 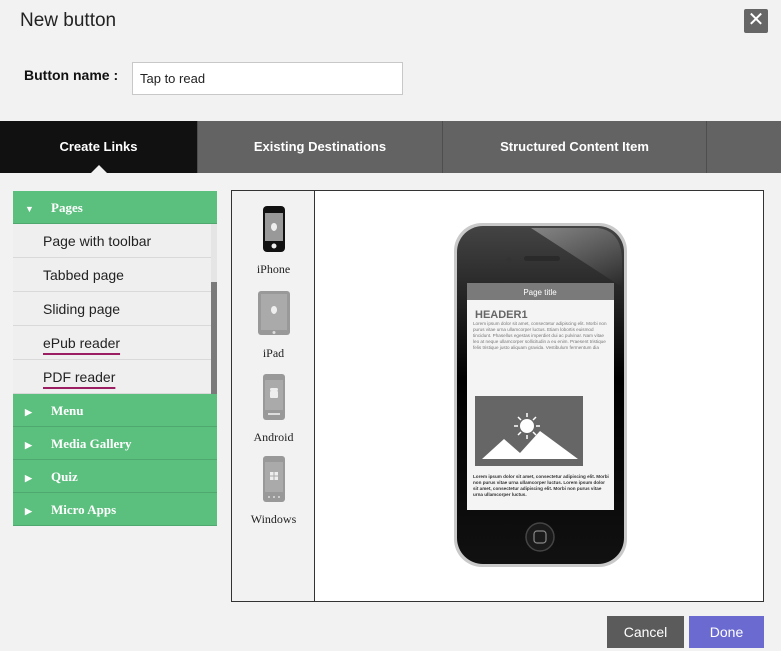 What do you see at coordinates (645, 632) in the screenshot?
I see `cancel-button: Cancel` at bounding box center [645, 632].